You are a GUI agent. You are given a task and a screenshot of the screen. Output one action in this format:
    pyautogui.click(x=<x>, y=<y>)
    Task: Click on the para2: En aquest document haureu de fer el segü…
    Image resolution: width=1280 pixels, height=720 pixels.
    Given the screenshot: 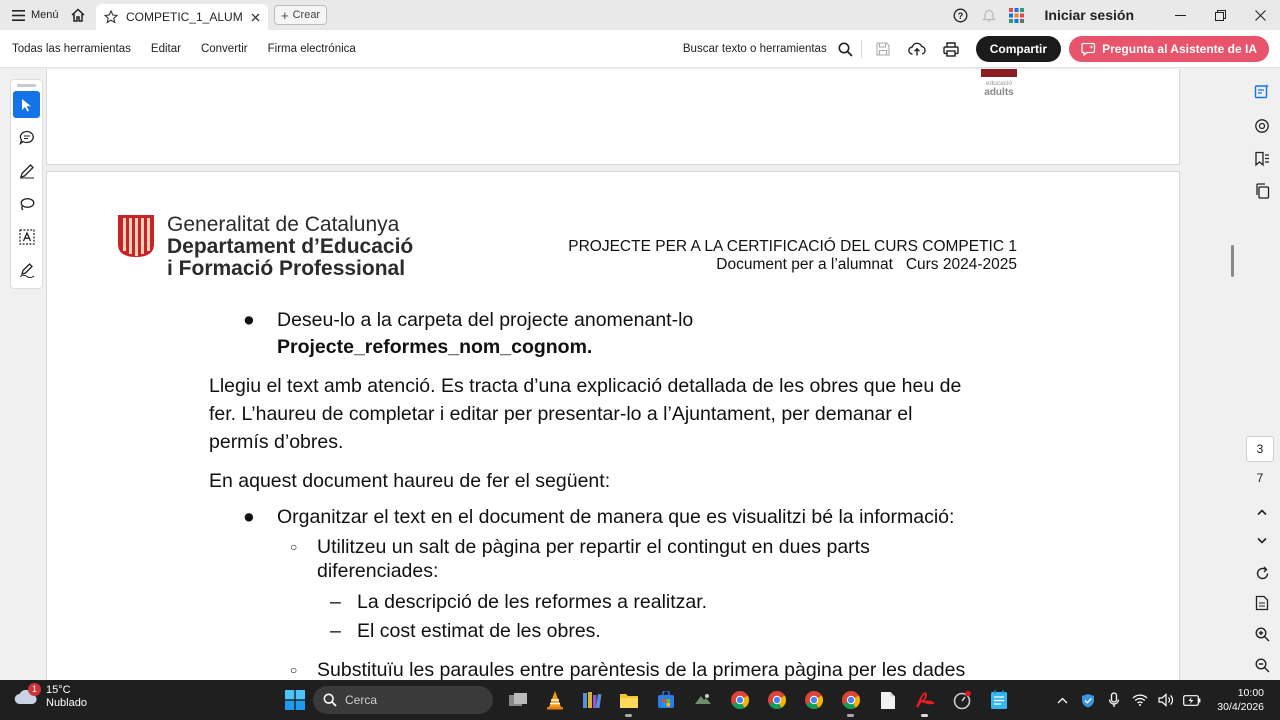 What is the action you would take?
    pyautogui.click(x=410, y=481)
    